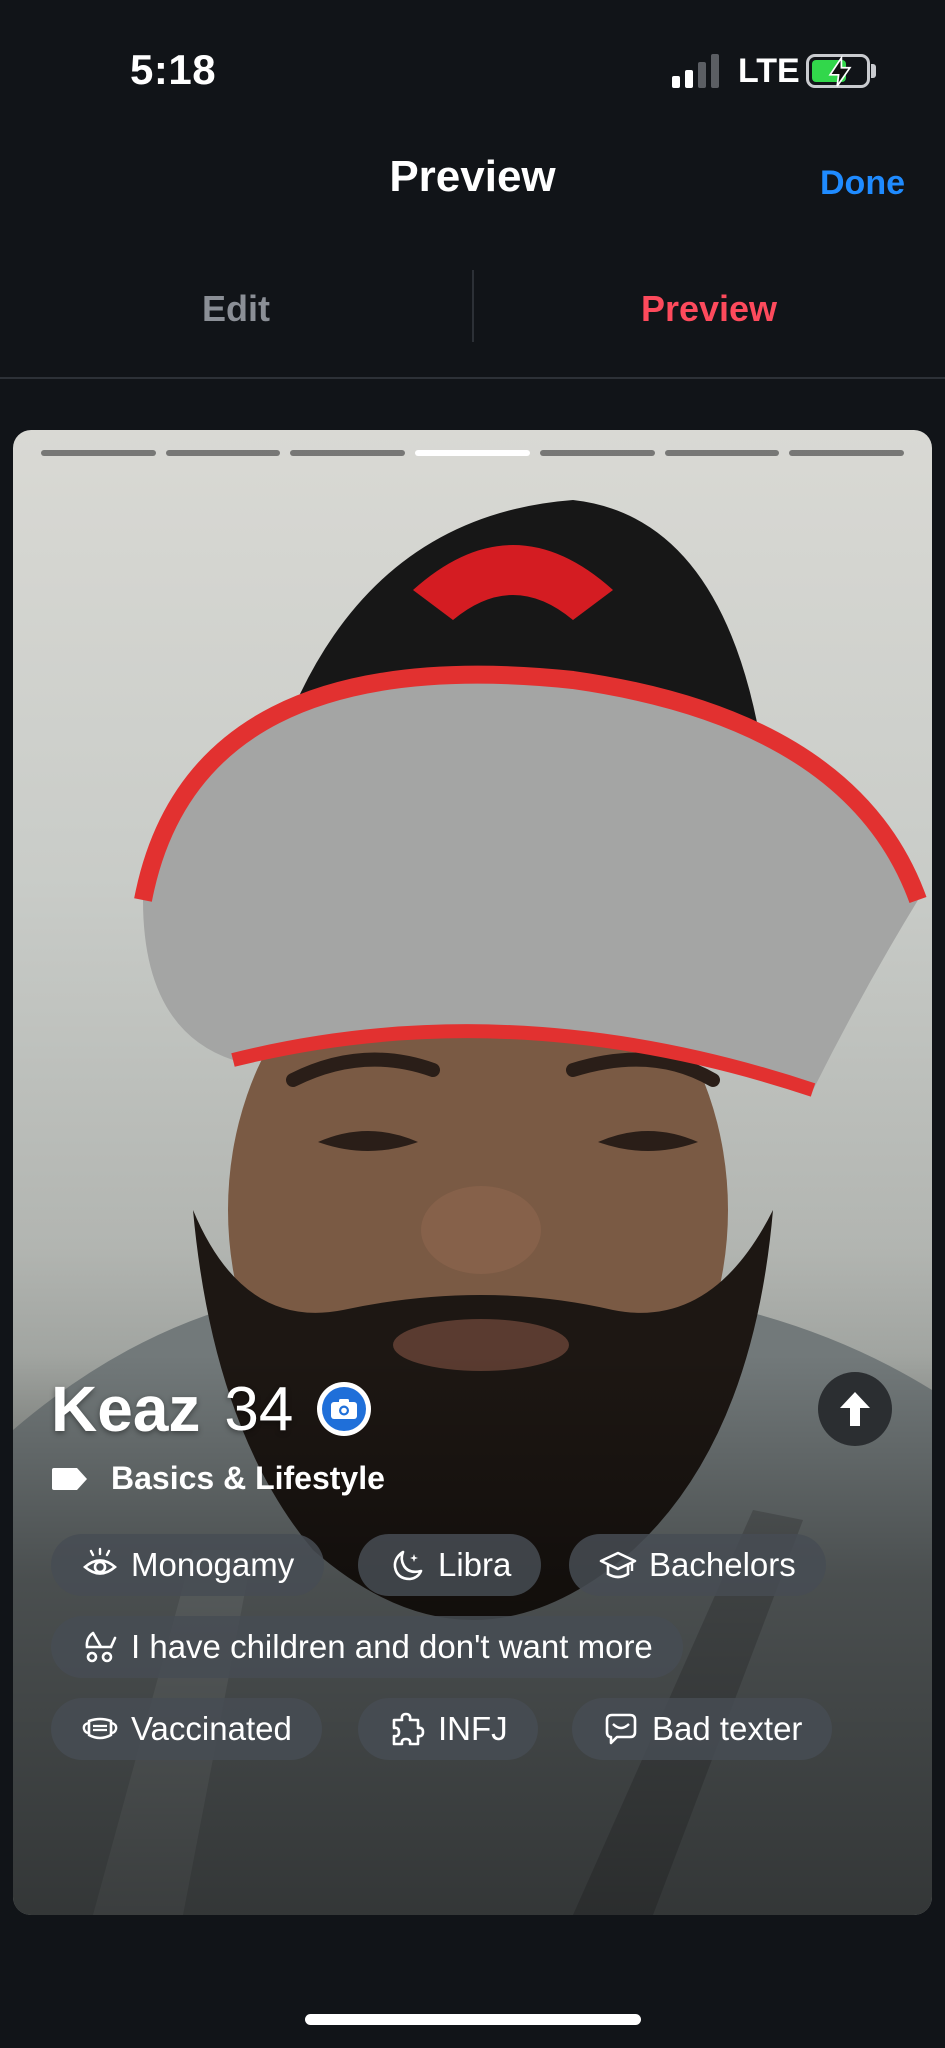 This screenshot has height=2048, width=945. What do you see at coordinates (838, 71) in the screenshot?
I see `battery-icon` at bounding box center [838, 71].